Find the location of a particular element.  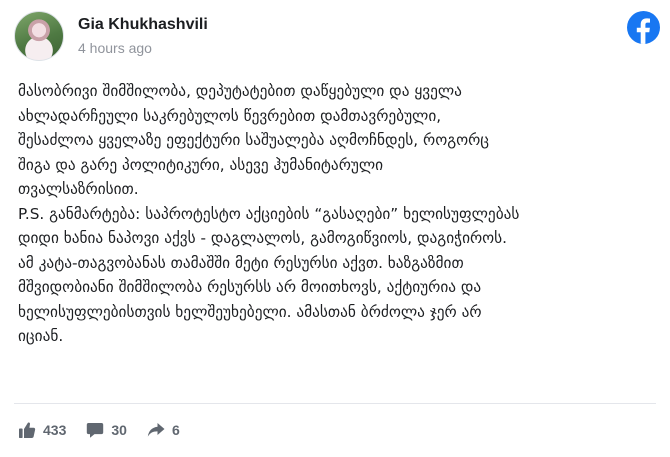

like-button: 433 is located at coordinates (42, 430).